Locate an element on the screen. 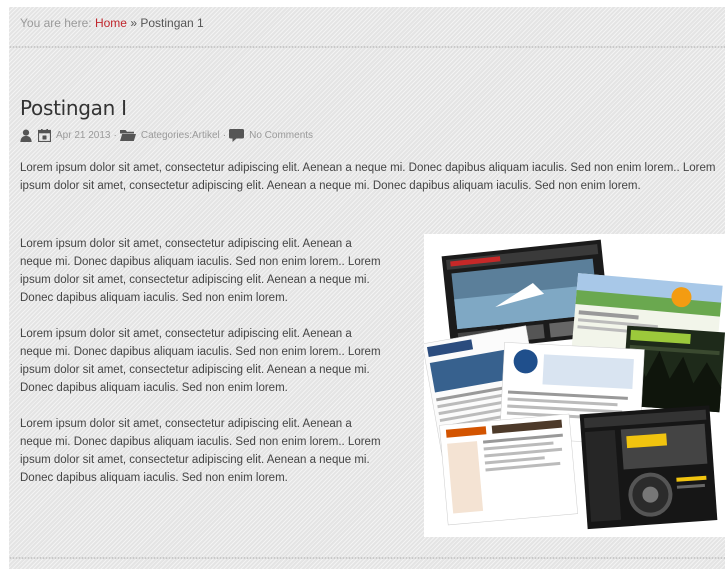 This screenshot has height=569, width=725. breadcrumb-home-link: Home is located at coordinates (111, 23).